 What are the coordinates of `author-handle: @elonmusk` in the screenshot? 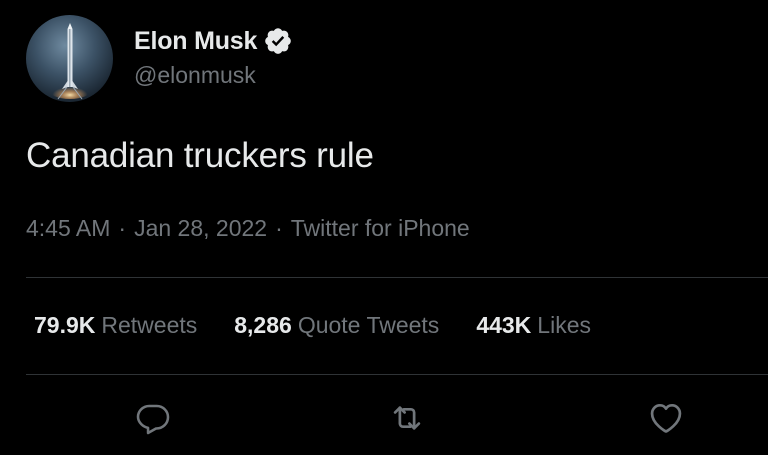 It's located at (213, 77).